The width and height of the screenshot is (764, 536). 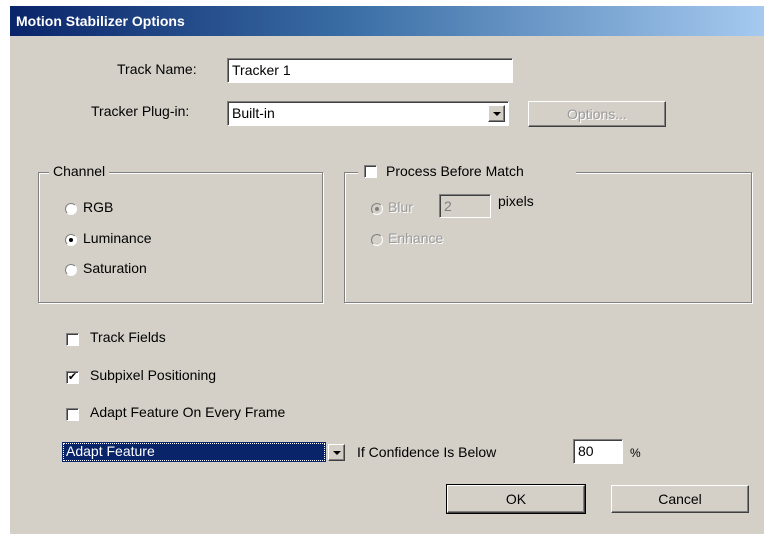 I want to click on window-title: Motion Stabilizer Options, so click(x=100, y=21).